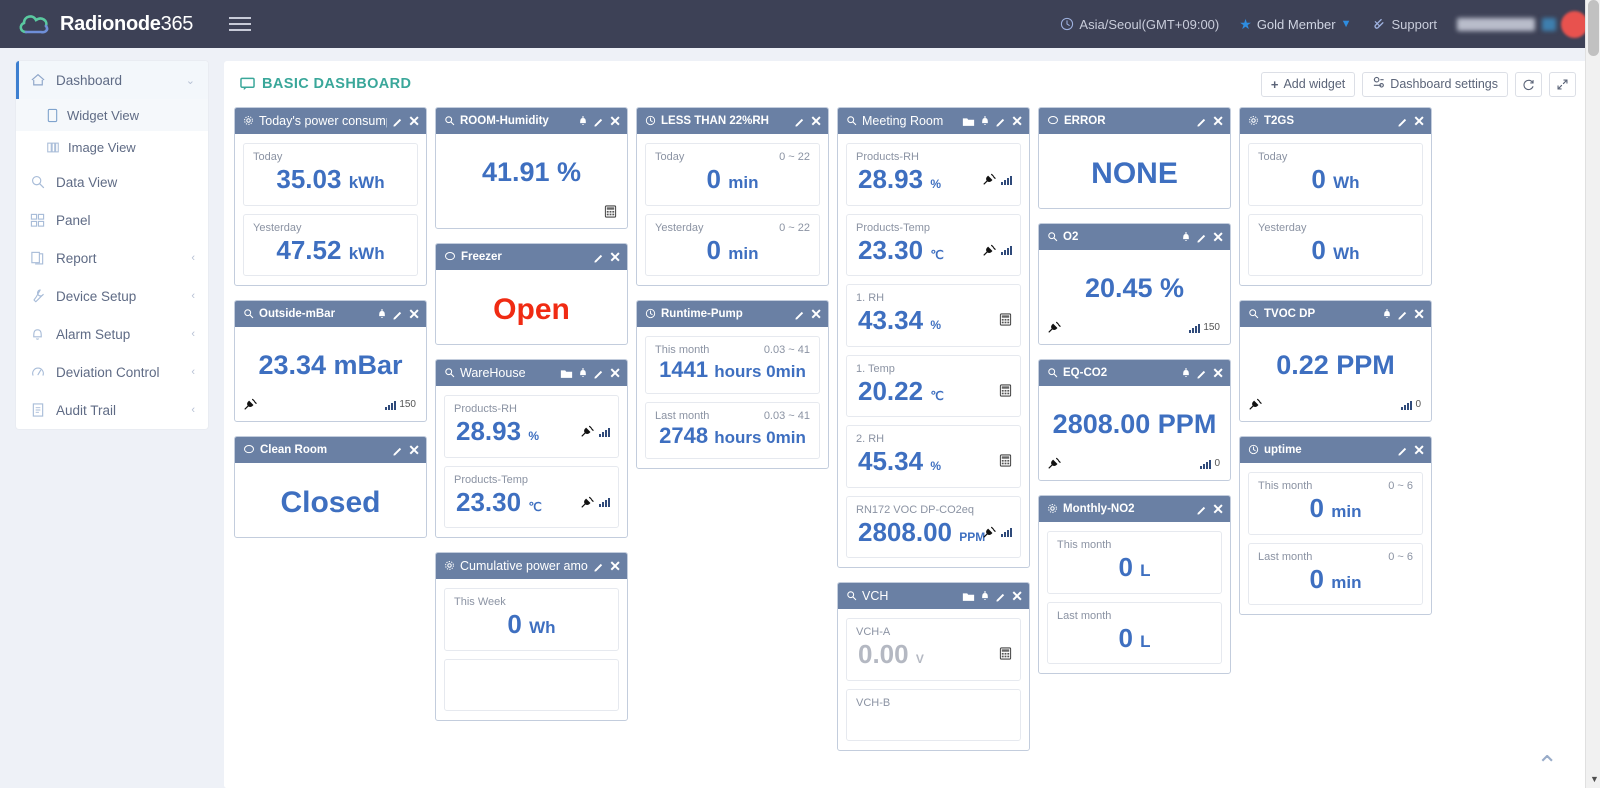  Describe the element at coordinates (1052, 509) in the screenshot. I see `gear-icon` at that location.